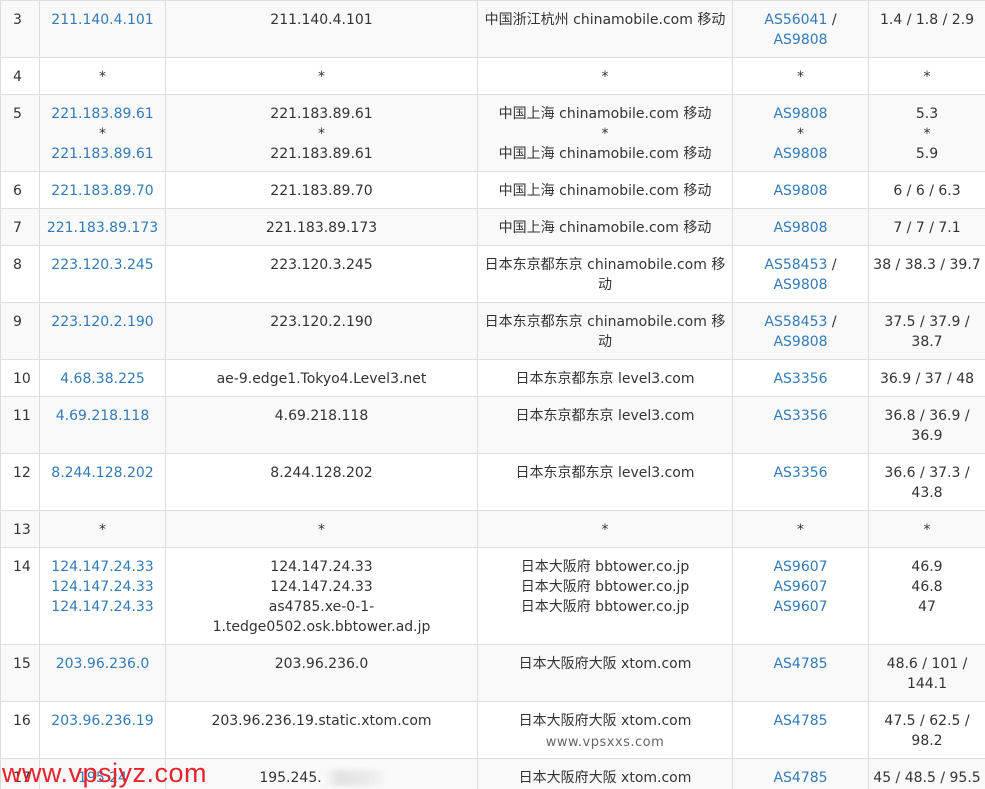 Image resolution: width=985 pixels, height=789 pixels. I want to click on asn-cell: AS9808 * AS9808, so click(800, 133).